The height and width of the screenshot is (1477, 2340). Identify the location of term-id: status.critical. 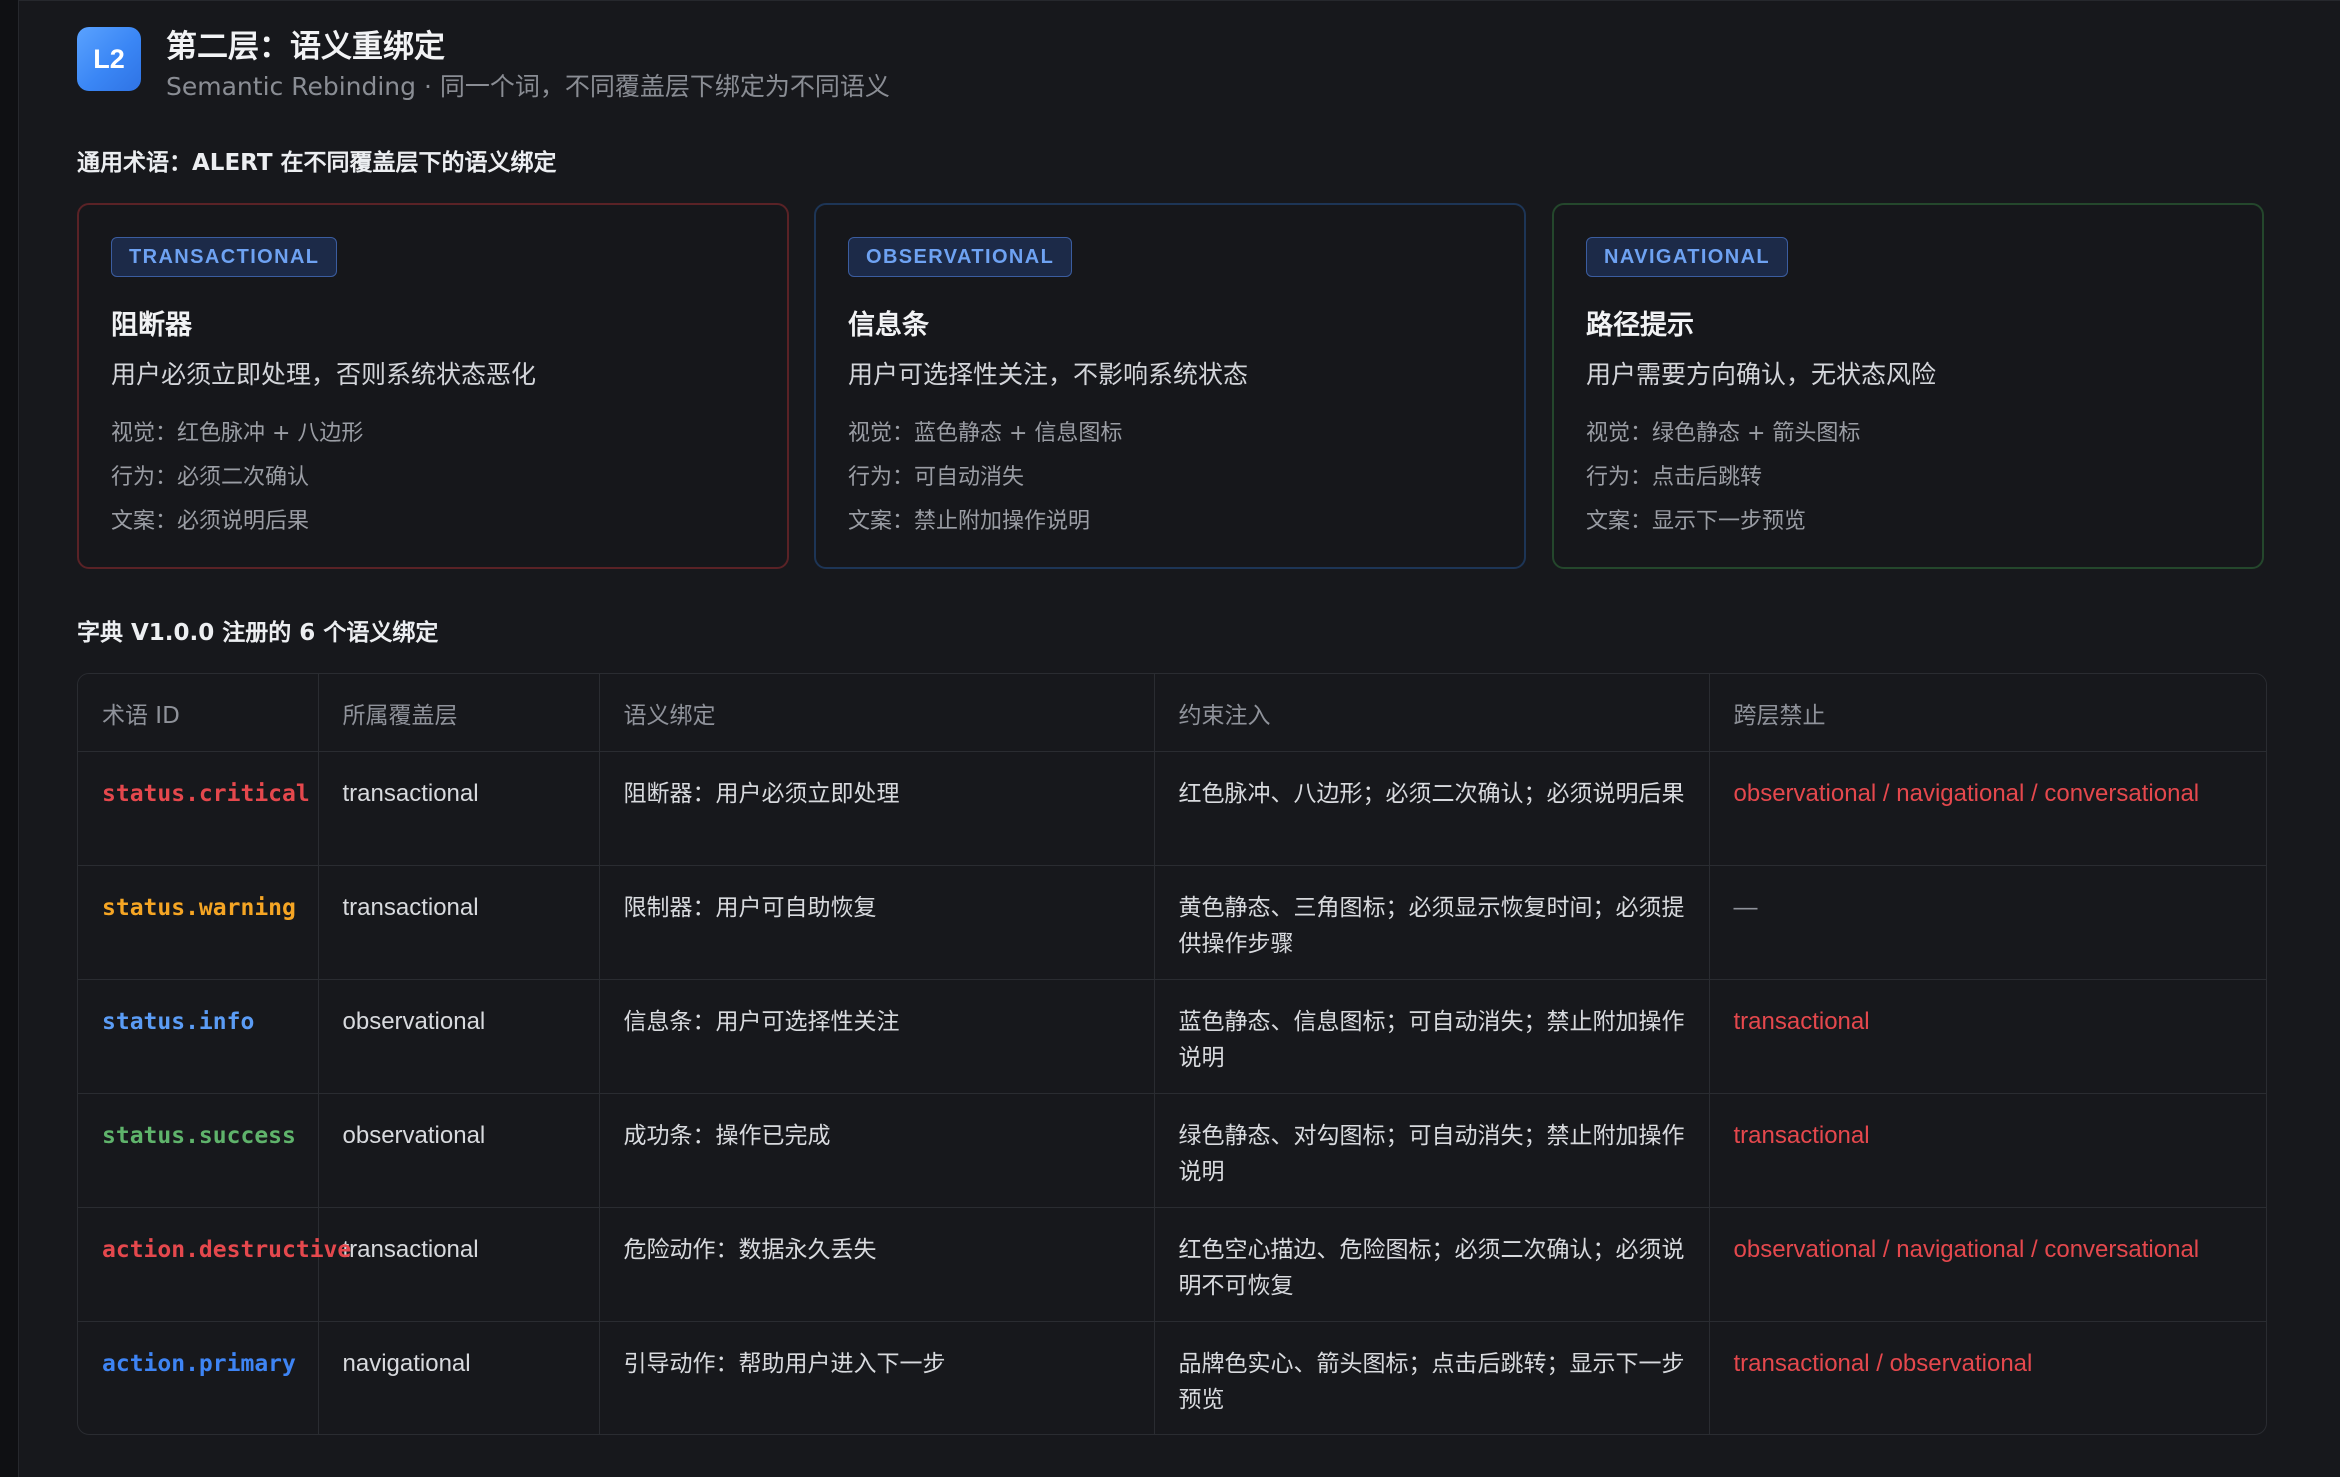
(198, 808).